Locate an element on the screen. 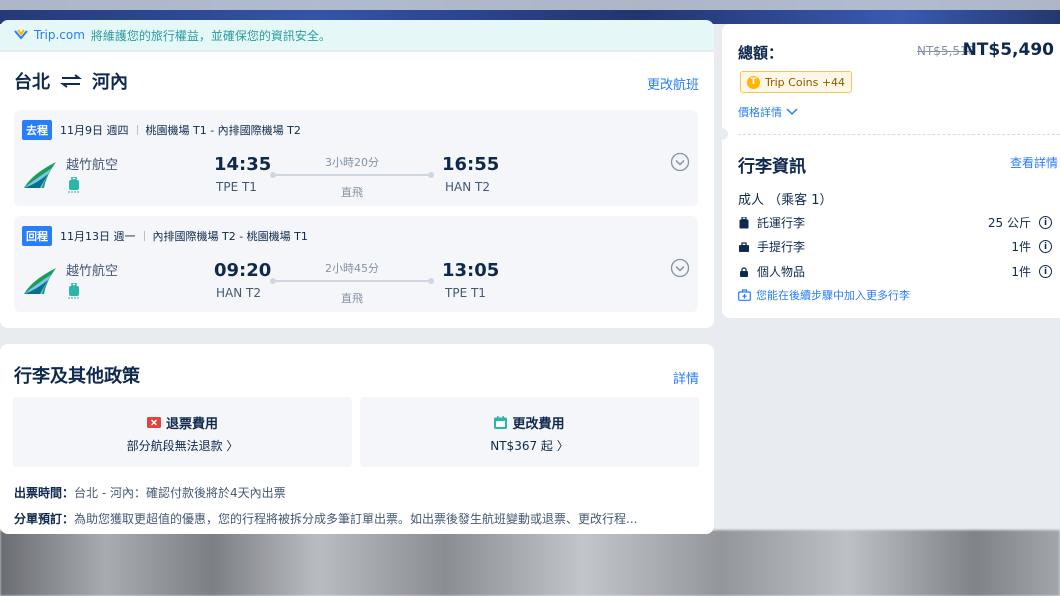 This screenshot has height=596, width=1060. baggage-name: 託運行李 is located at coordinates (781, 223).